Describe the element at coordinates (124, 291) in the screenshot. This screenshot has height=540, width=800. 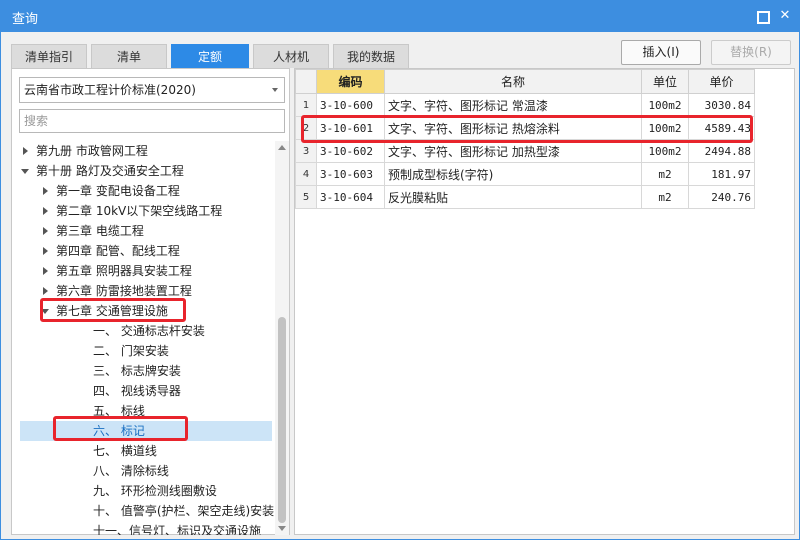
I see `tree-item-label: 第六章 防雷接地装置工程` at that location.